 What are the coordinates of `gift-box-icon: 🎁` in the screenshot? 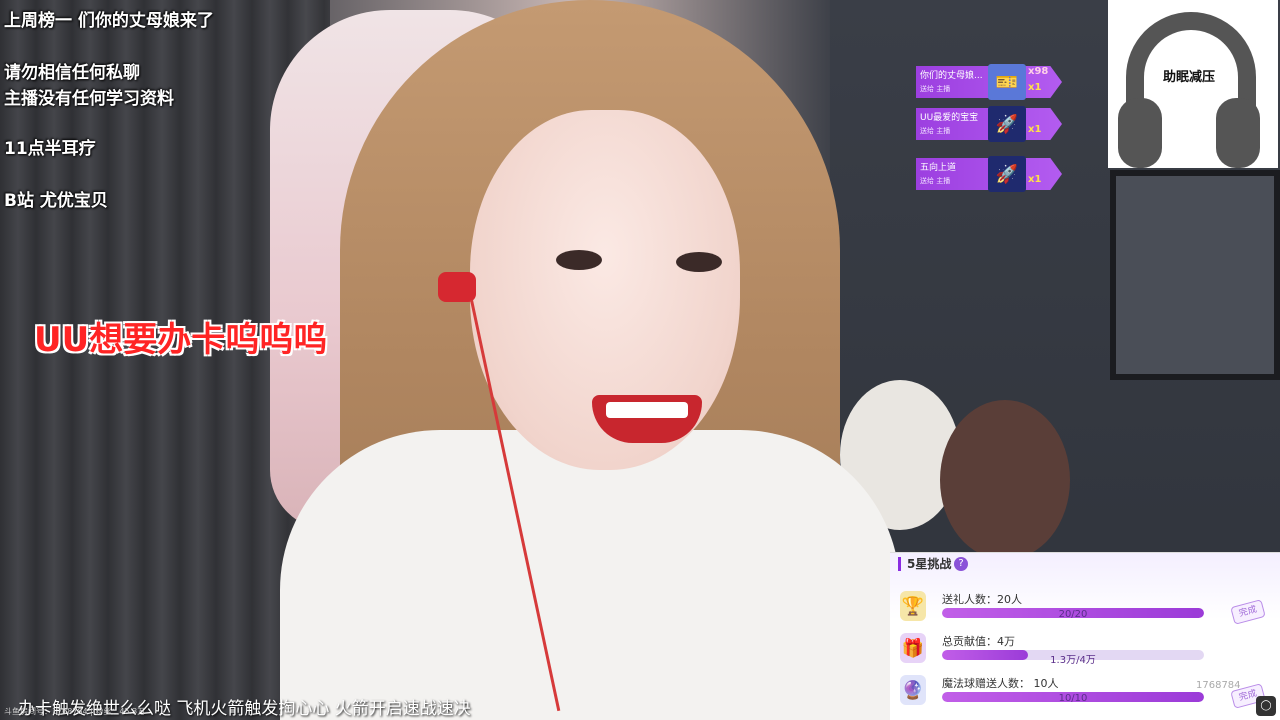 It's located at (913, 648).